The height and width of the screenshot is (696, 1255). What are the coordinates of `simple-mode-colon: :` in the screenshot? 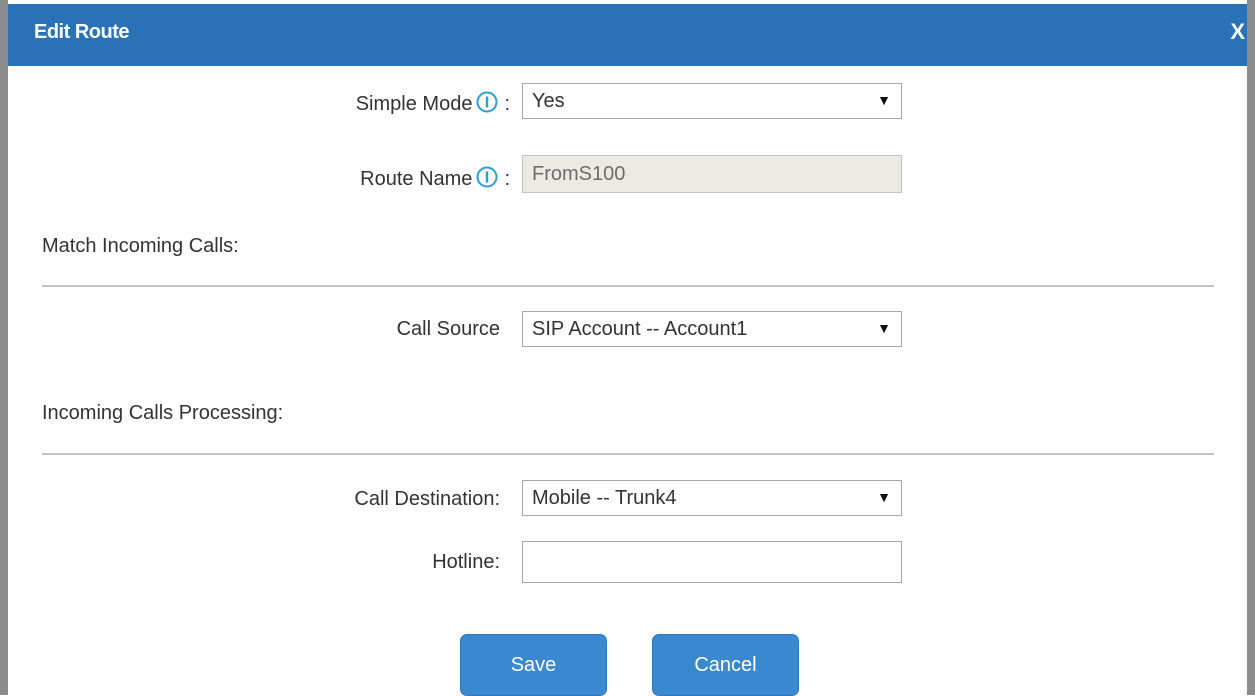 It's located at (507, 104).